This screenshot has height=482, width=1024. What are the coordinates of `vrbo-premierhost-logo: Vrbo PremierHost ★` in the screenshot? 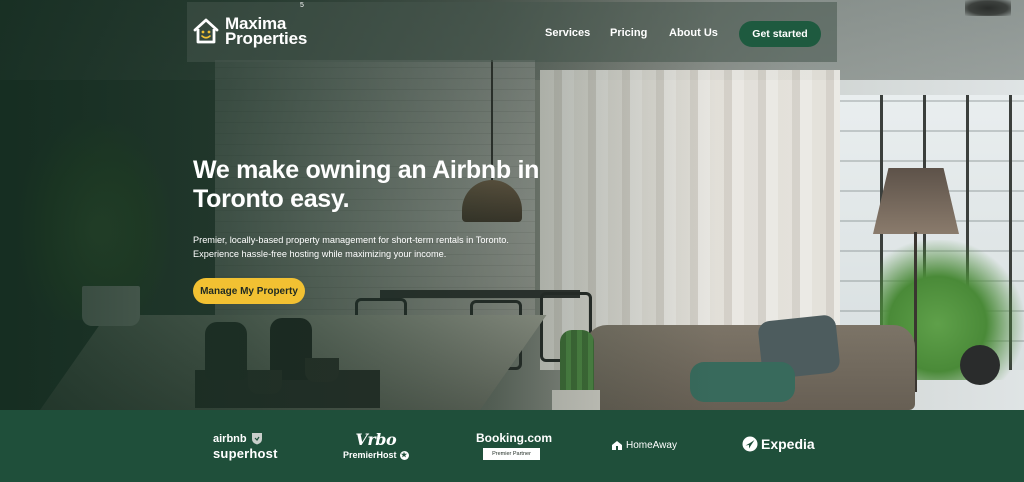 It's located at (376, 445).